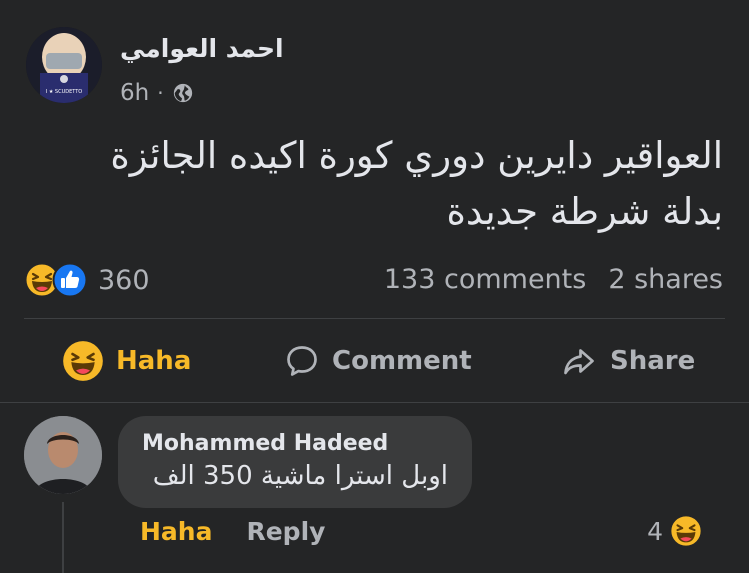 This screenshot has width=749, height=573. Describe the element at coordinates (134, 93) in the screenshot. I see `post-time: 6h` at that location.